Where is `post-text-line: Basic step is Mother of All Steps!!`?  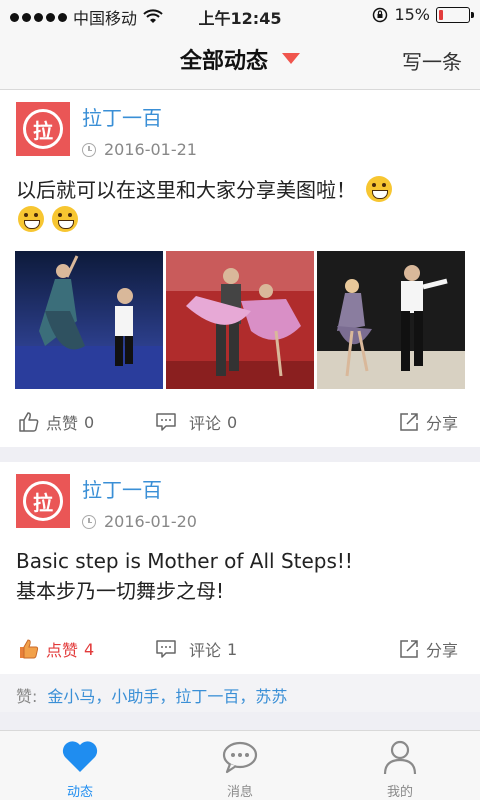 post-text-line: Basic step is Mother of All Steps!! is located at coordinates (184, 561).